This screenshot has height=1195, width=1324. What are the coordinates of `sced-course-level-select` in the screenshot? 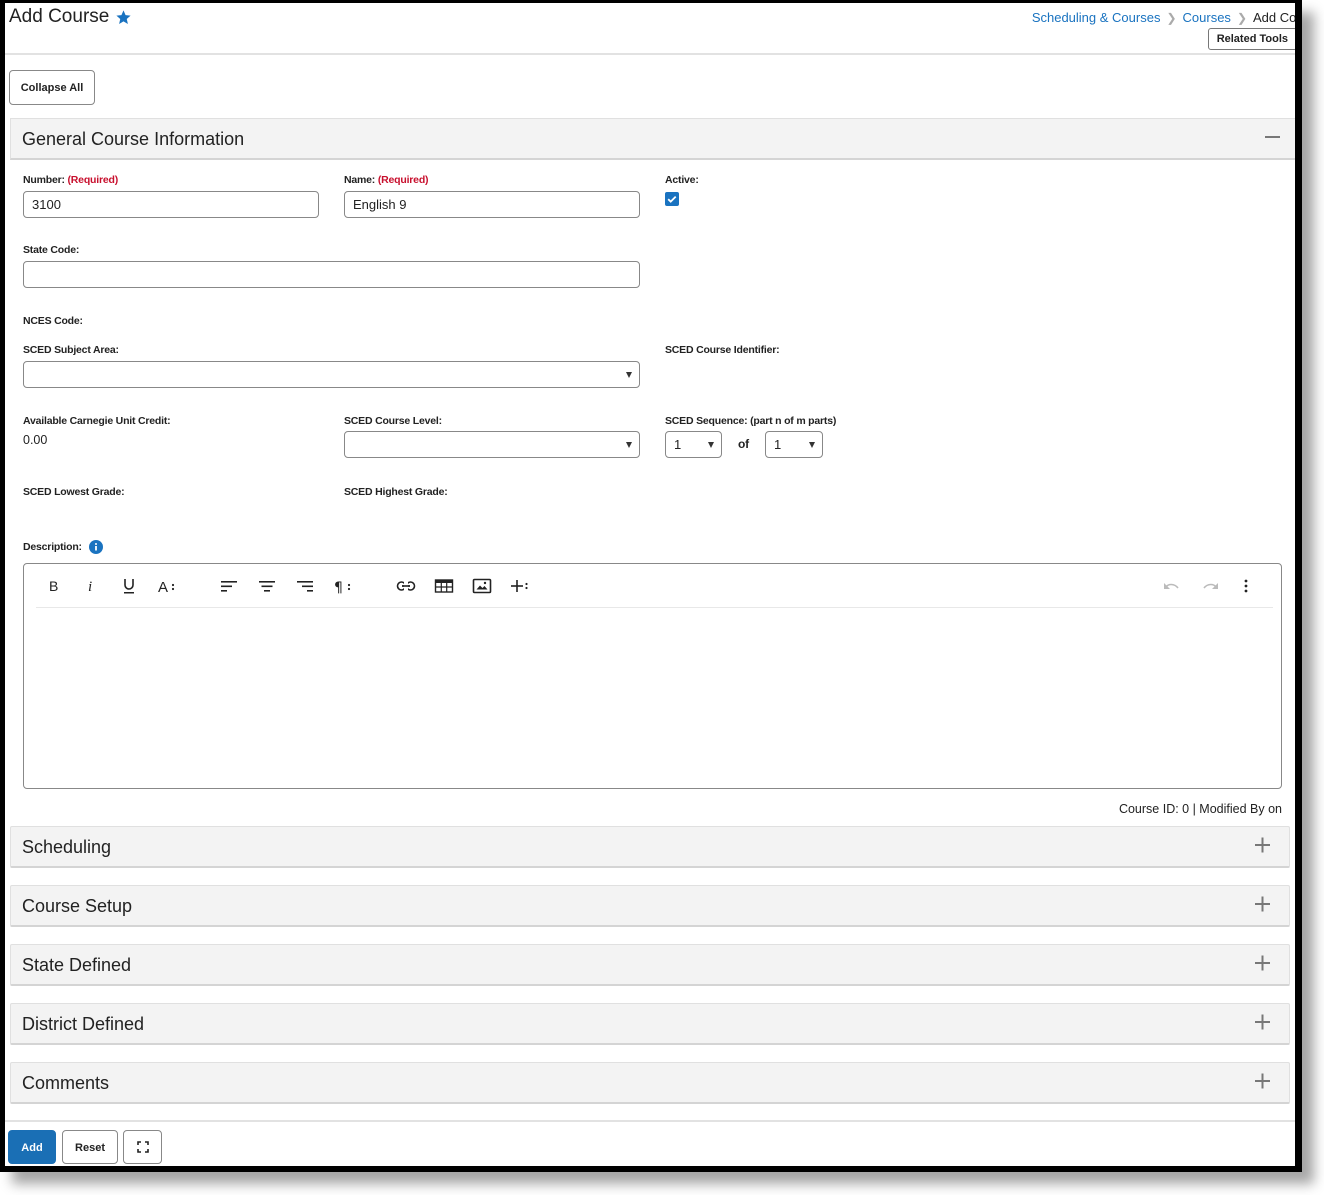 It's located at (492, 444).